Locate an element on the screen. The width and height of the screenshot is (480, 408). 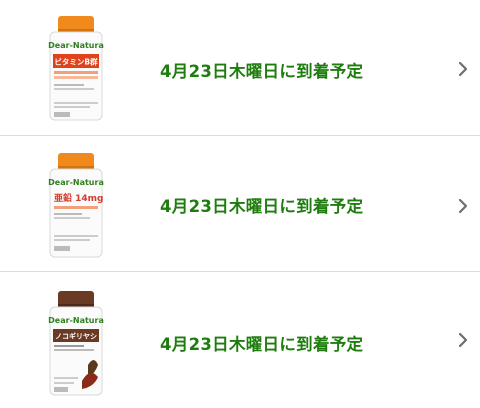
product-name-label: ビタミンB群 is located at coordinates (76, 62).